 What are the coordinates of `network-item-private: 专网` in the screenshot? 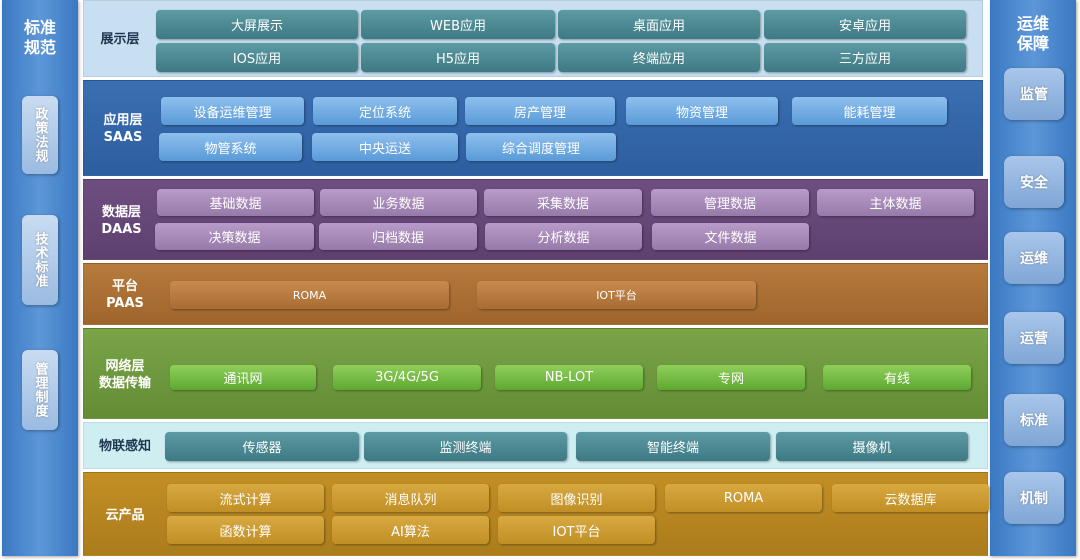 It's located at (731, 377).